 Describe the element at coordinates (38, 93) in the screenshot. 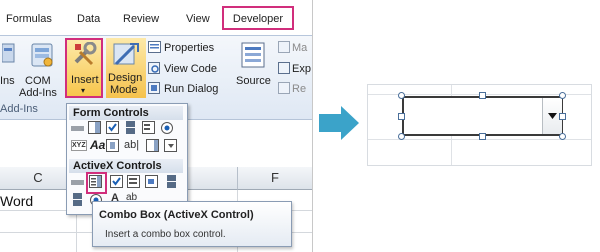

I see `com-addins-label-2: Add-Ins` at that location.